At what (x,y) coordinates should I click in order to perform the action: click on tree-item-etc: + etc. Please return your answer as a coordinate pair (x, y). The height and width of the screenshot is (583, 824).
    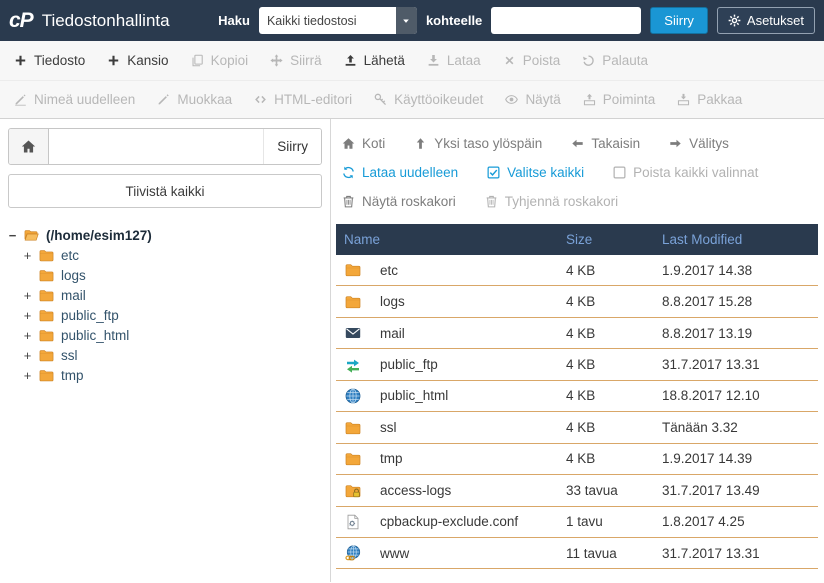
    Looking at the image, I should click on (172, 255).